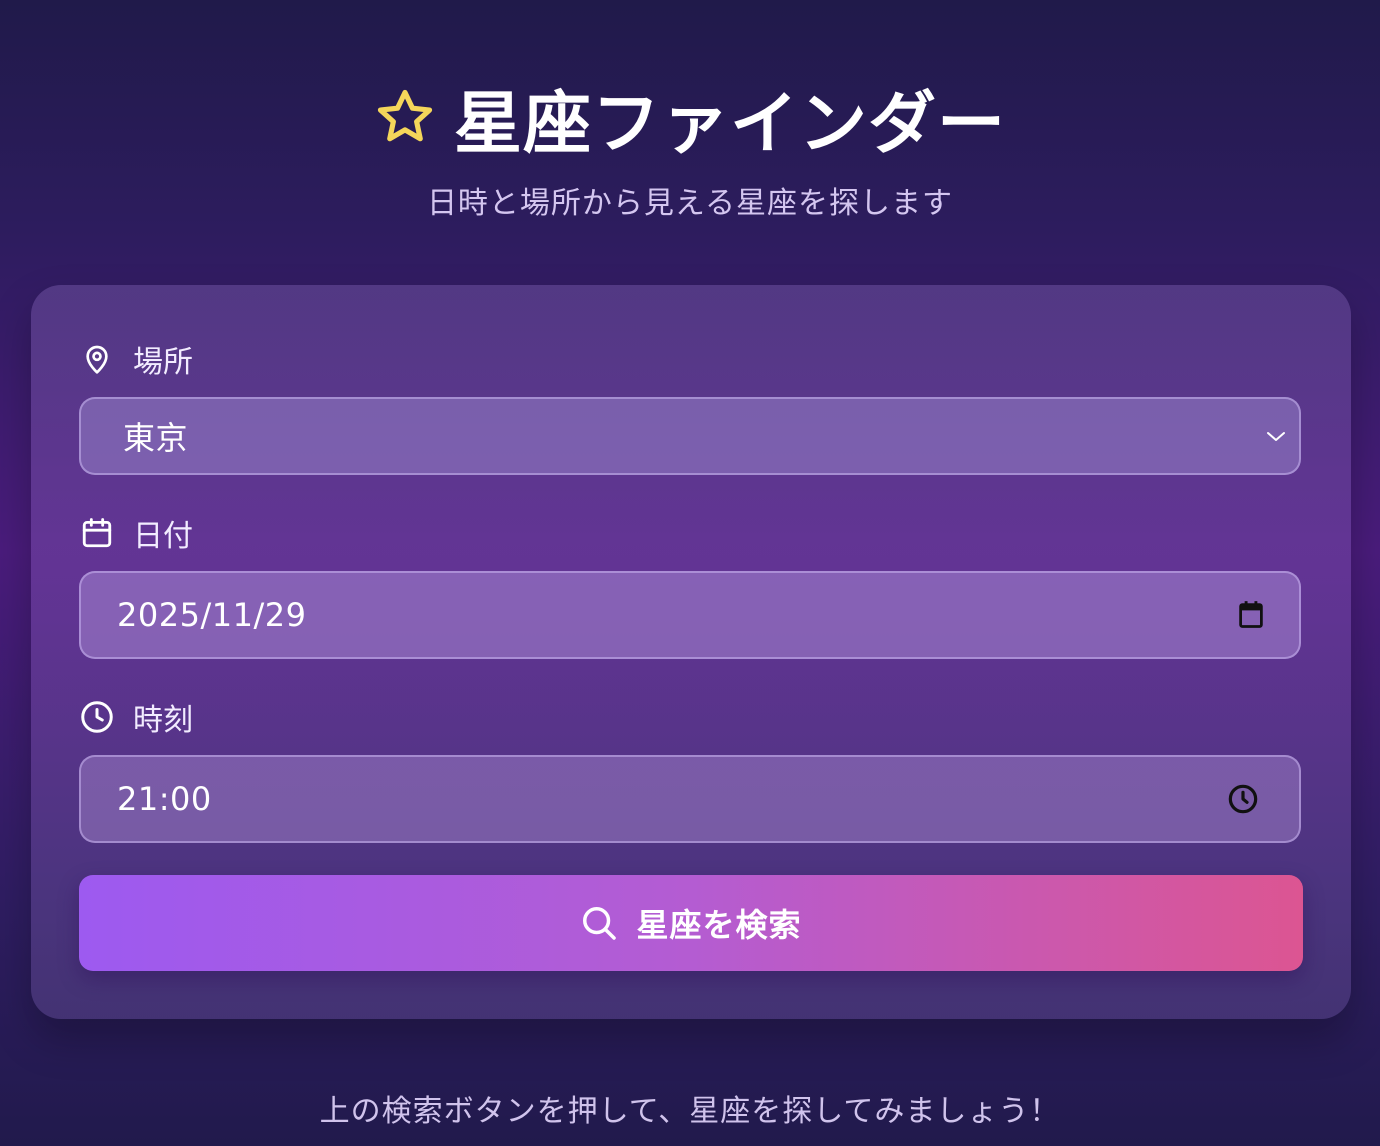  Describe the element at coordinates (719, 925) in the screenshot. I see `search-button-label: 星座を検索` at that location.